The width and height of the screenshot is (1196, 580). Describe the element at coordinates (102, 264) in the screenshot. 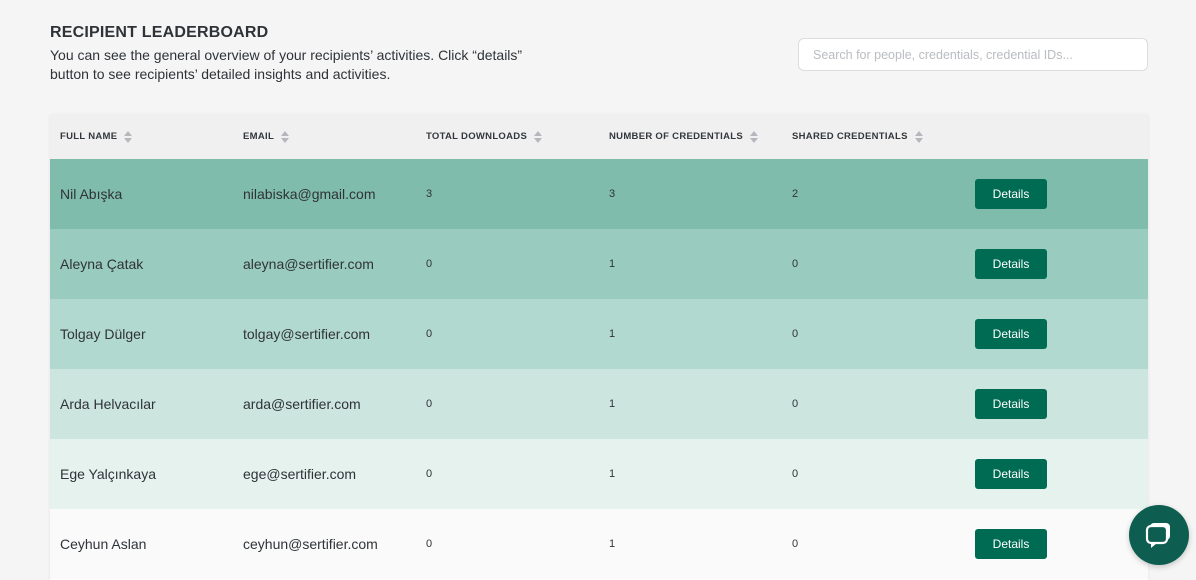

I see `recipient-name: Aleyna Çatak` at that location.